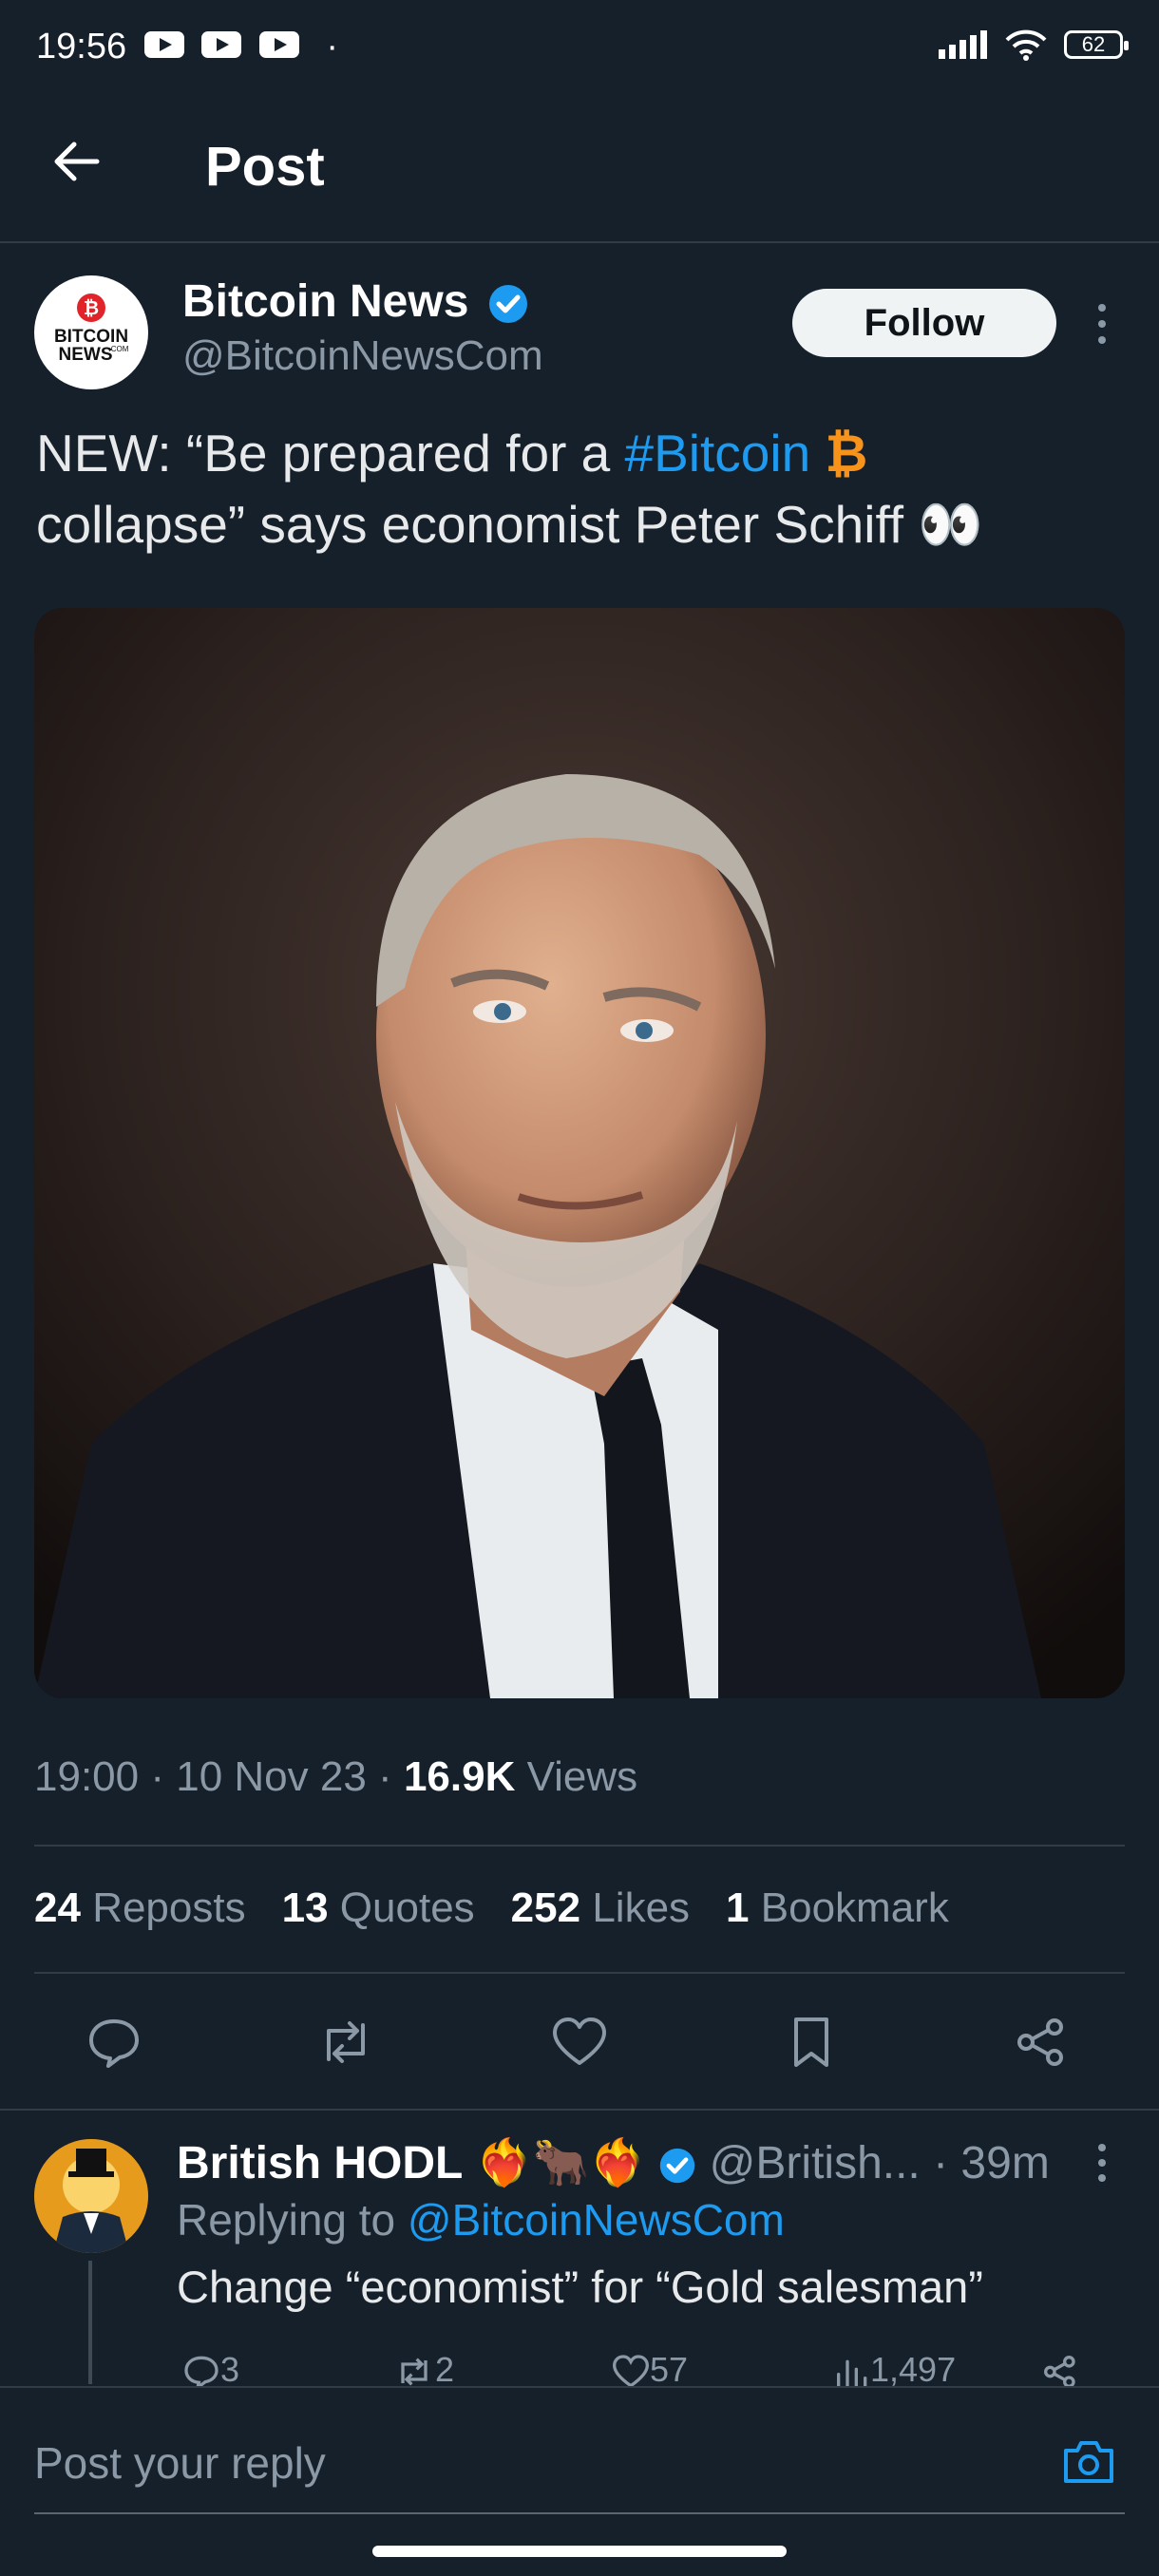  What do you see at coordinates (77, 161) in the screenshot?
I see `back-arrow-icon` at bounding box center [77, 161].